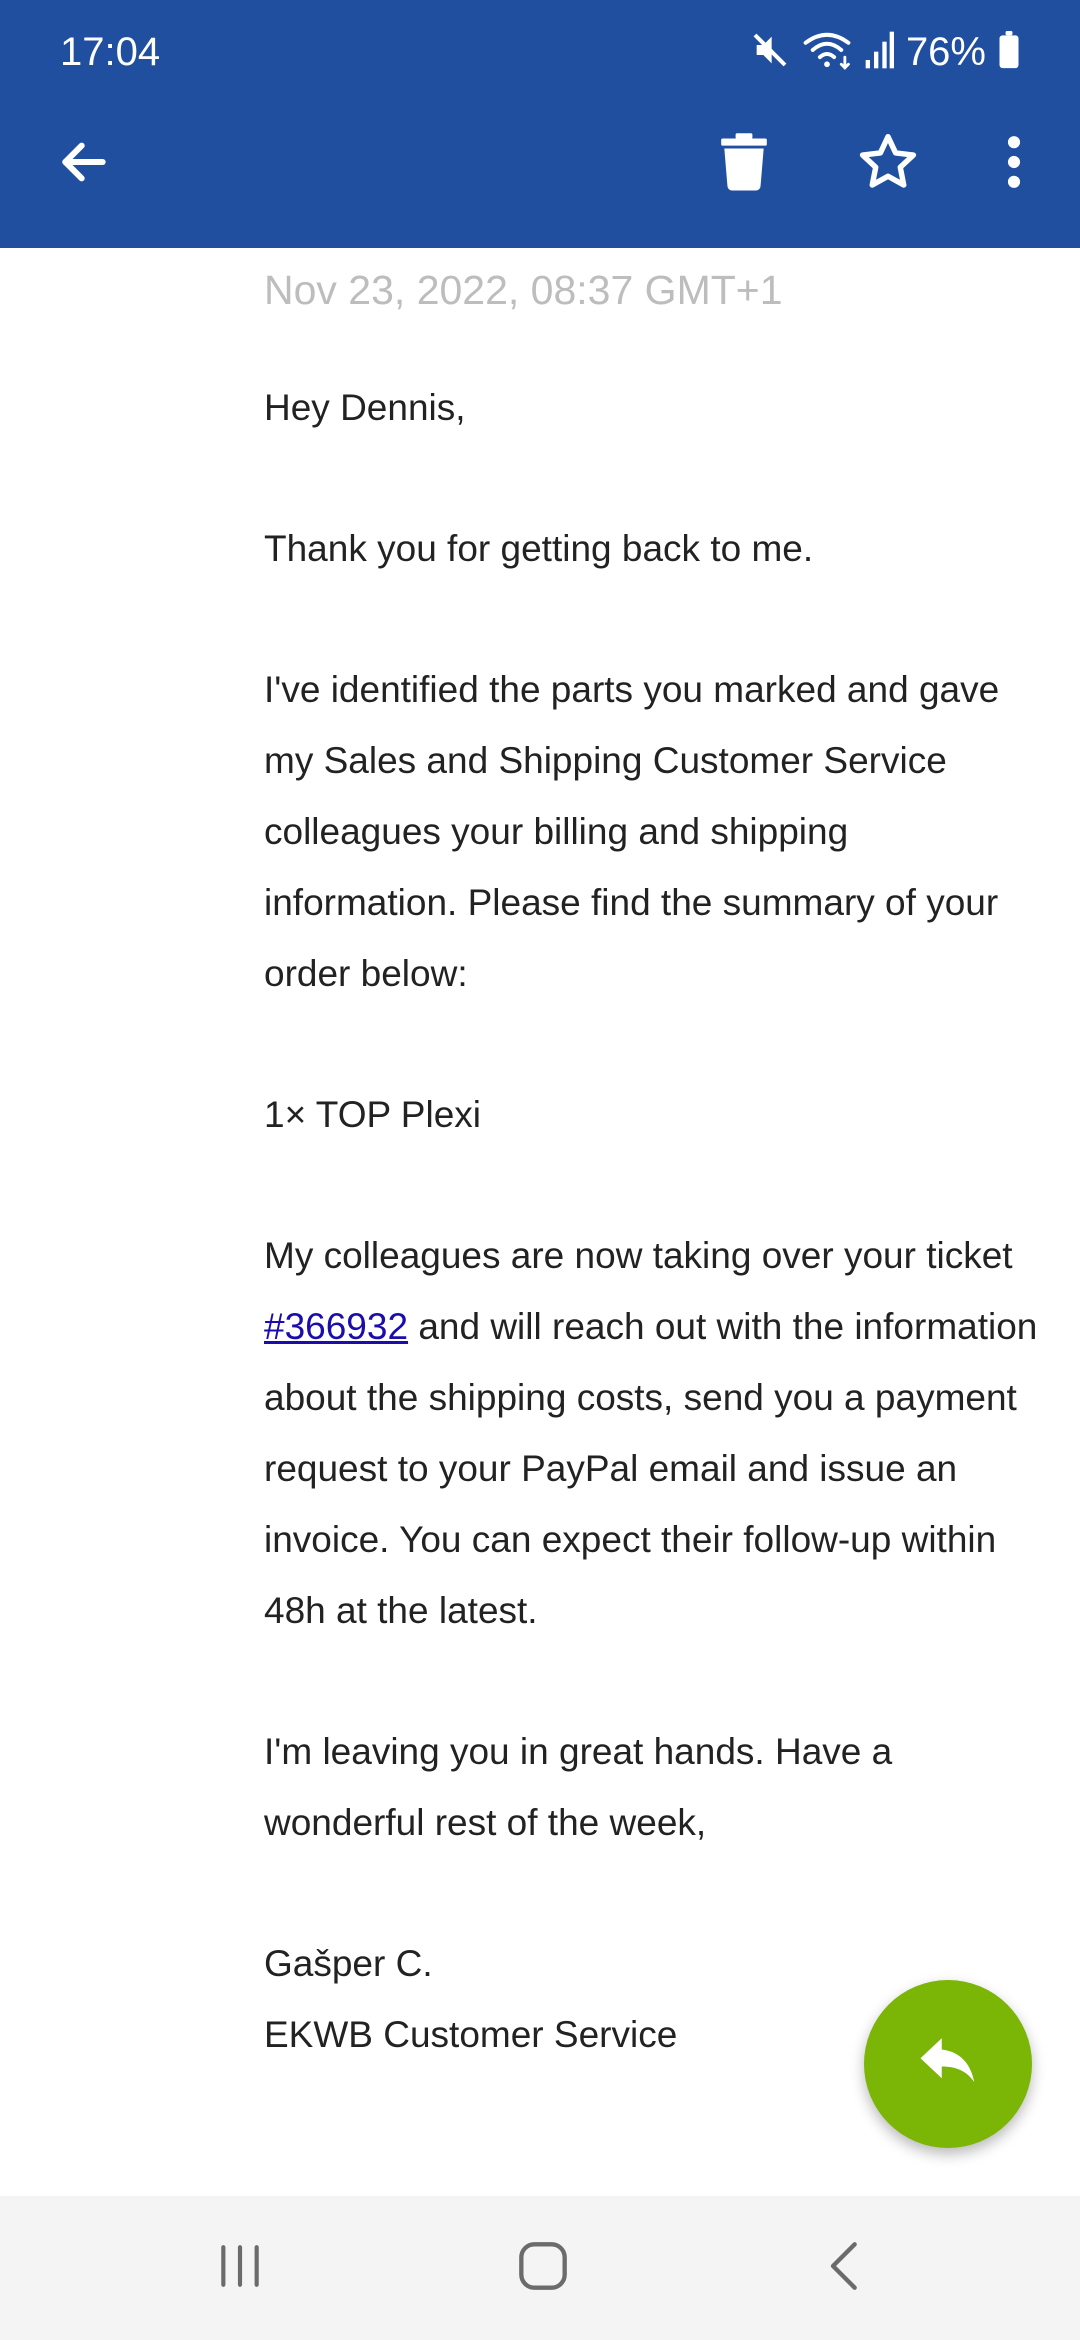  Describe the element at coordinates (539, 548) in the screenshot. I see `email-paragraph: Thank you for getting back to me.` at that location.